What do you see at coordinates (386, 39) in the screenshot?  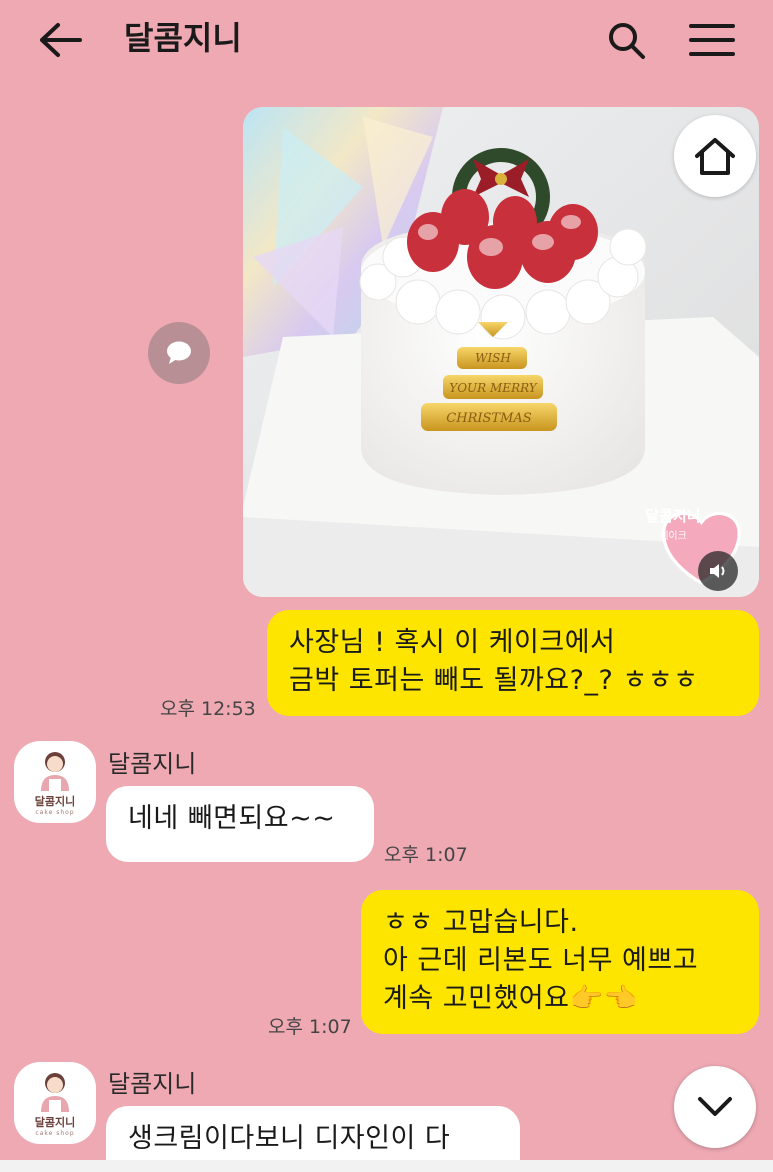 I see `chat-header: 달콤지니` at bounding box center [386, 39].